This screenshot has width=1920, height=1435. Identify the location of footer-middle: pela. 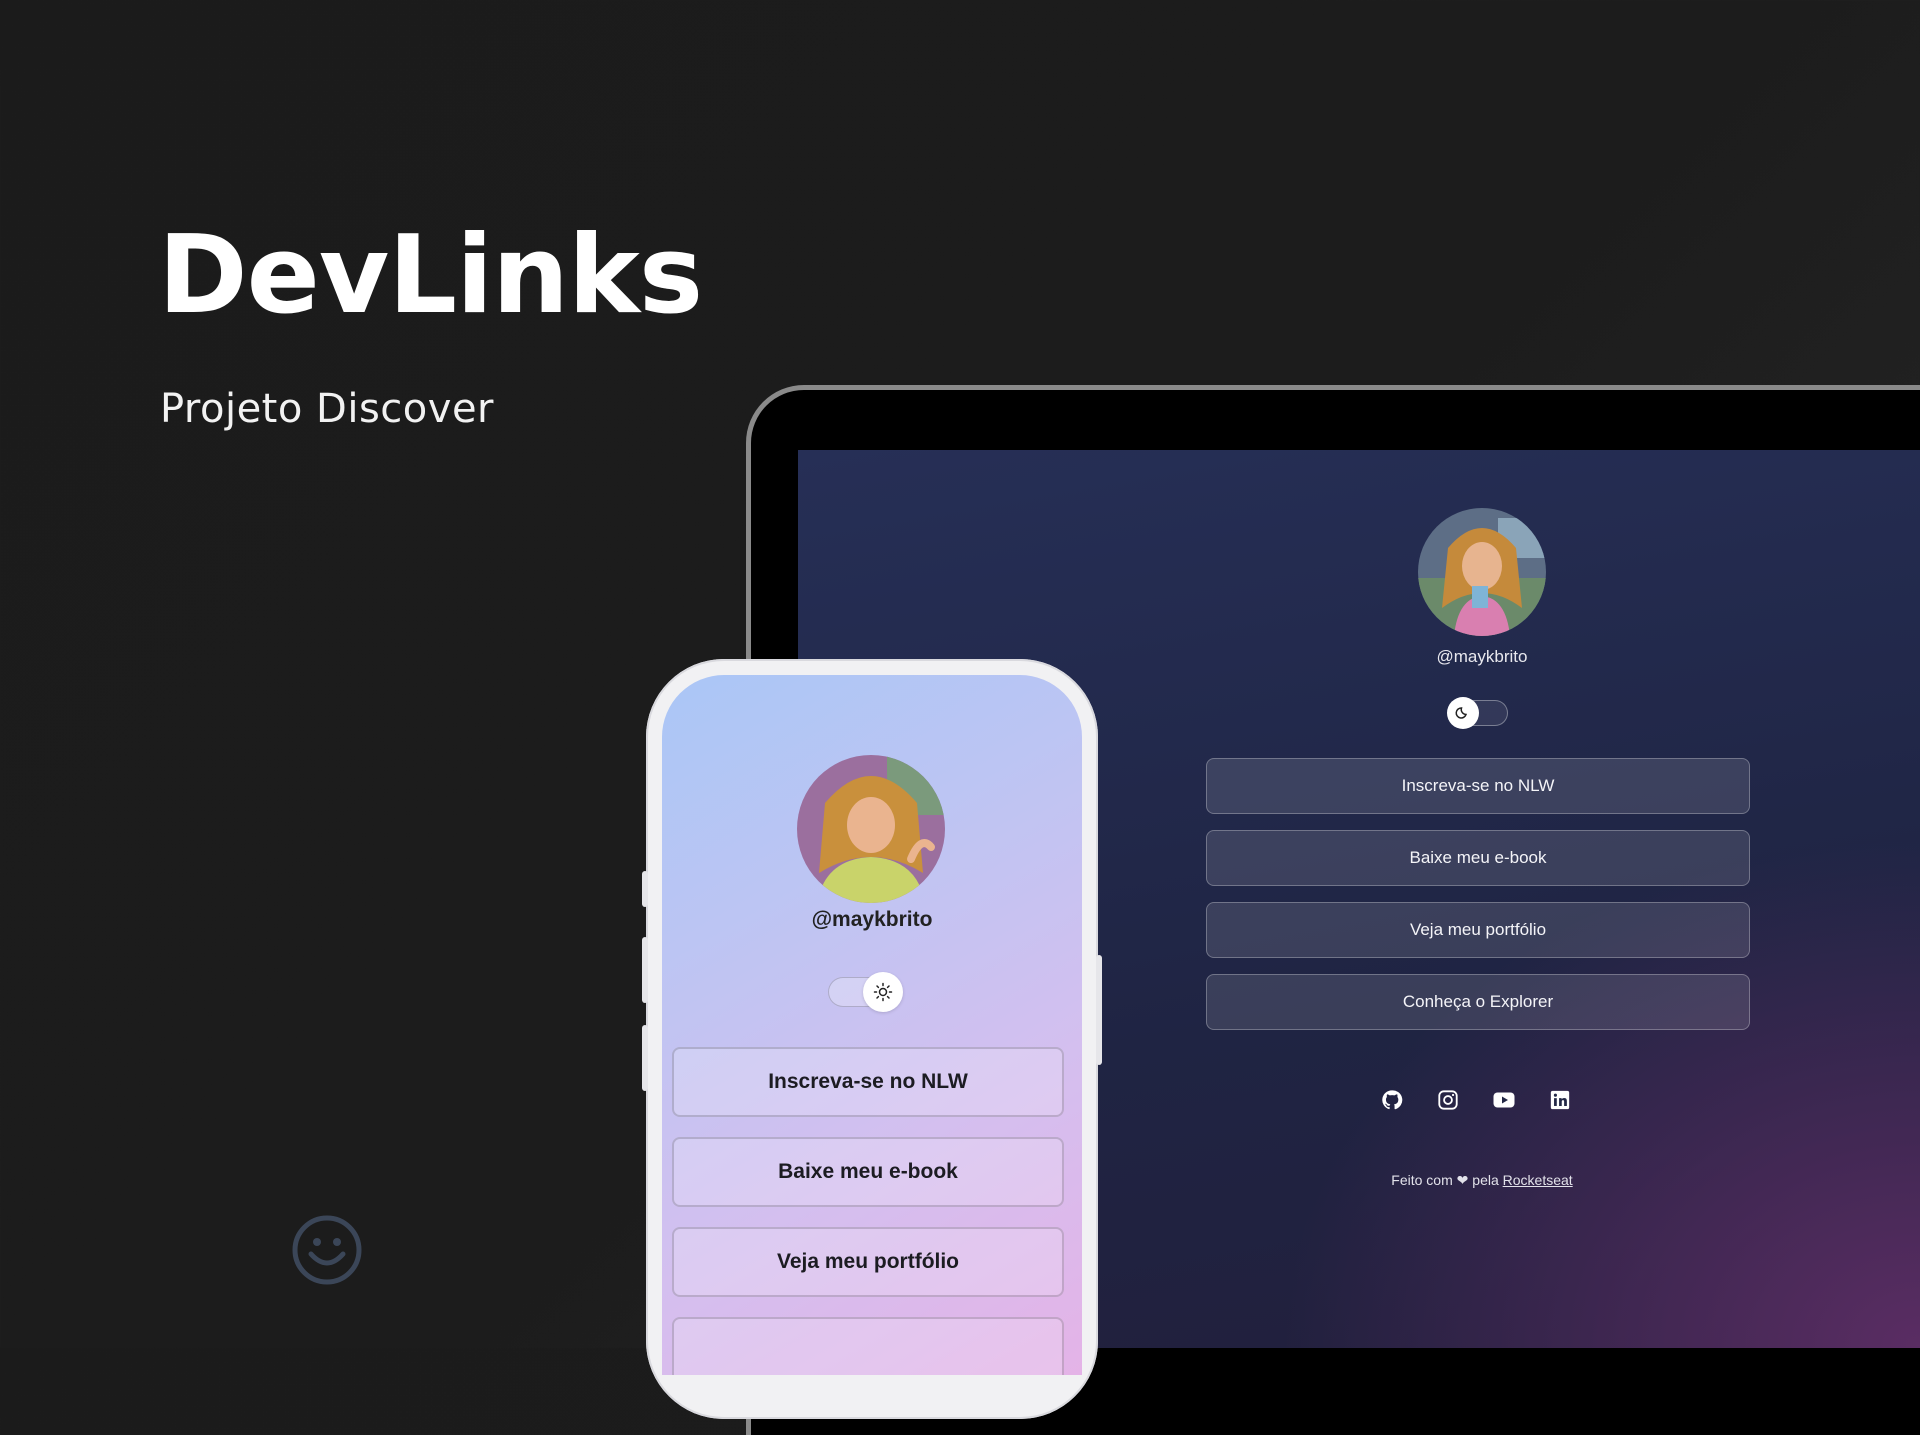
(1485, 1180).